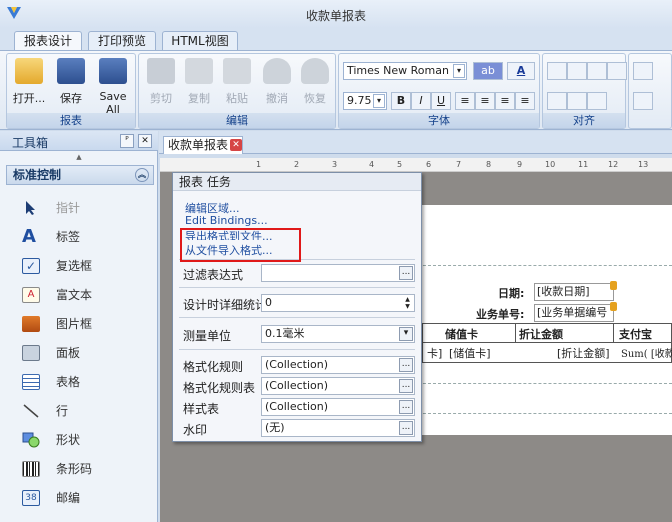 This screenshot has height=522, width=672. Describe the element at coordinates (31, 469) in the screenshot. I see `barcode-icon` at that location.